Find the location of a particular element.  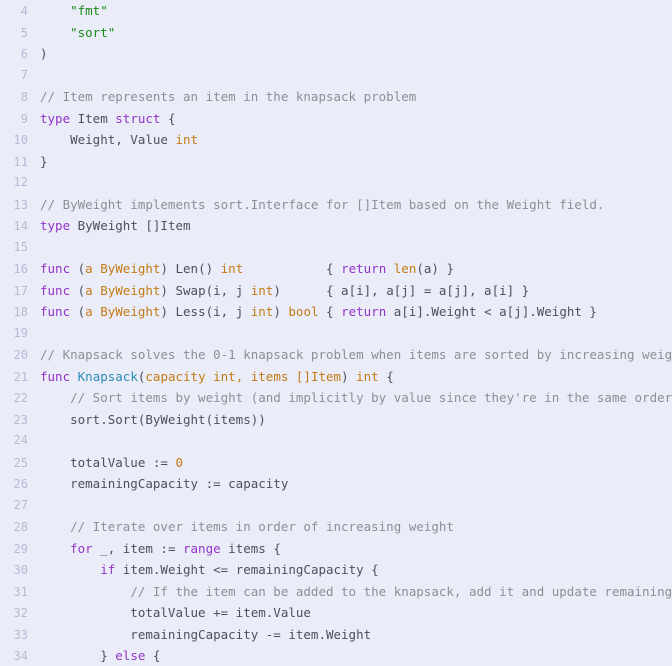

code-token-kw: func is located at coordinates (55, 376).